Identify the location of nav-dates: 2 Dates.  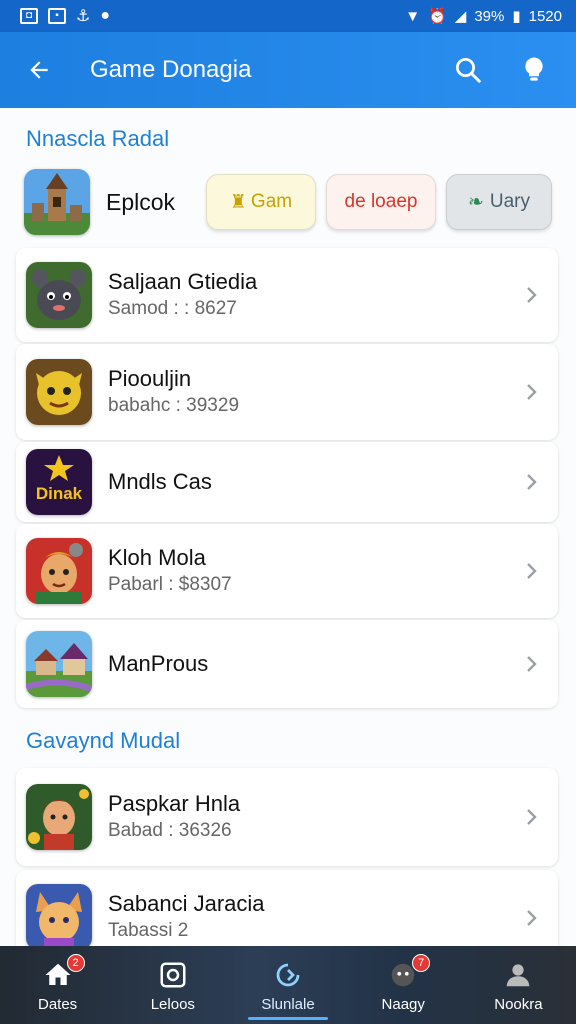
(57, 985).